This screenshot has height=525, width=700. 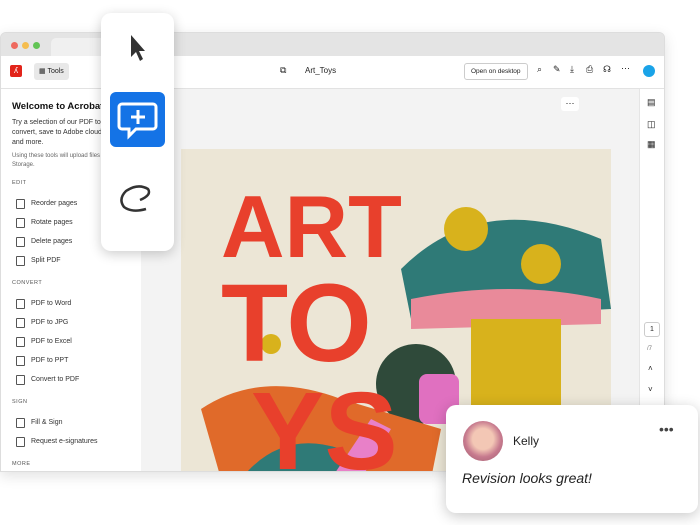 What do you see at coordinates (527, 478) in the screenshot?
I see `comment-text: Revision looks great!` at bounding box center [527, 478].